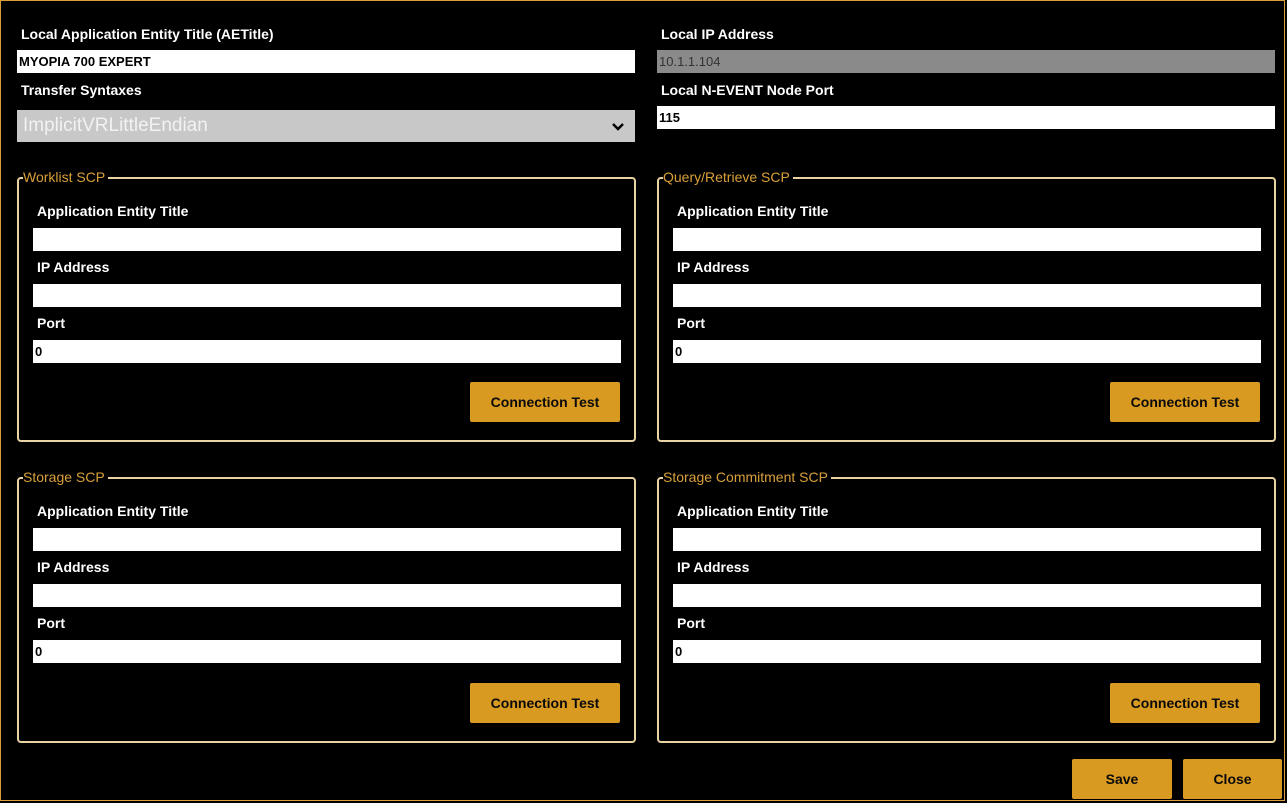 The image size is (1287, 803). Describe the element at coordinates (81, 90) in the screenshot. I see `transfer-syntaxes-label: Transfer Syntaxes` at that location.